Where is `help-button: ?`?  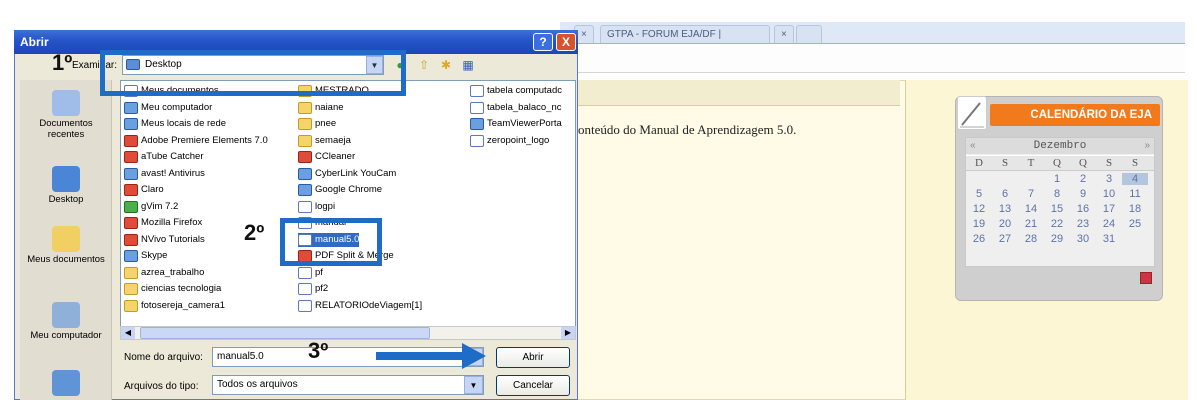 help-button: ? is located at coordinates (543, 42).